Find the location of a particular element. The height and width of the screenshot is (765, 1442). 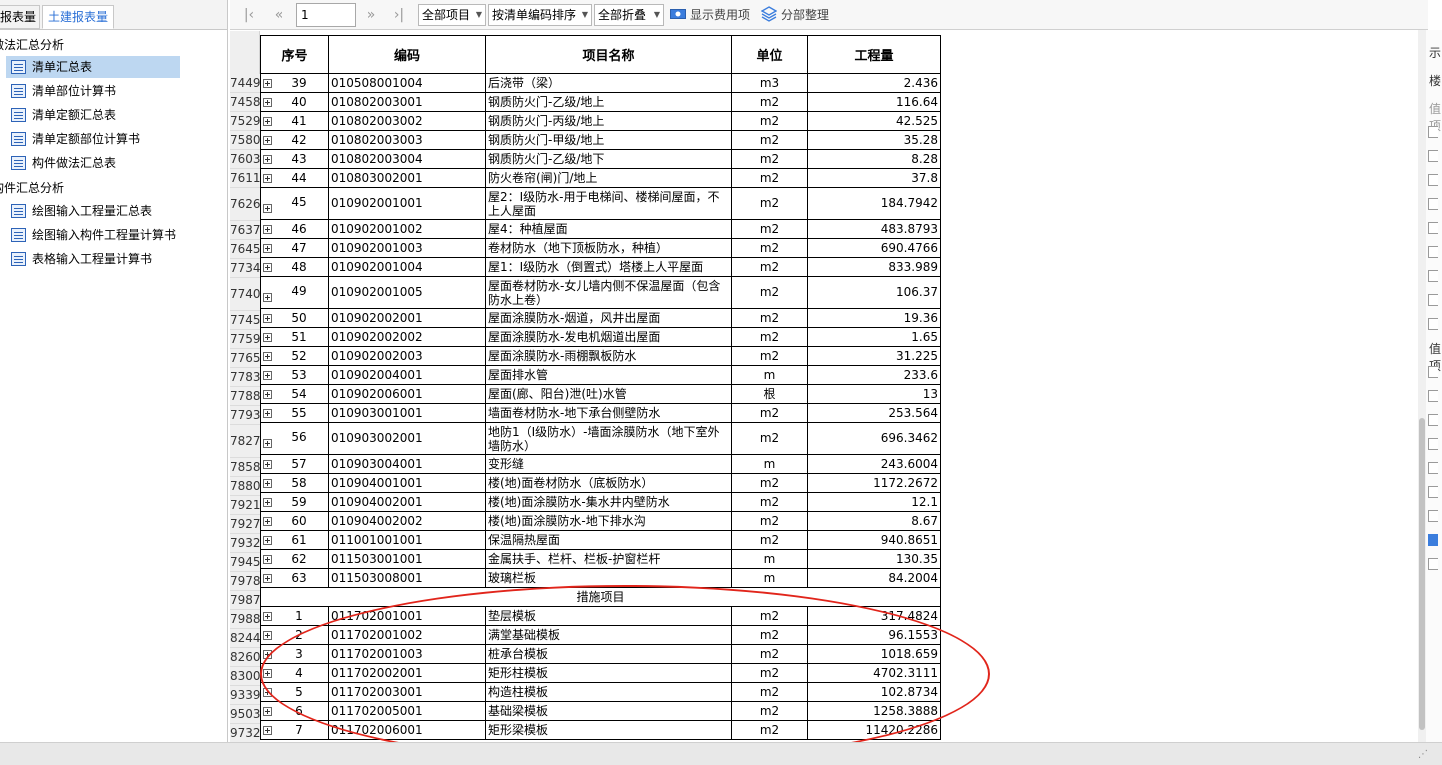

tree-item-drawing-component-calc: 绘图输入构件工程量计算书 is located at coordinates (93, 235).